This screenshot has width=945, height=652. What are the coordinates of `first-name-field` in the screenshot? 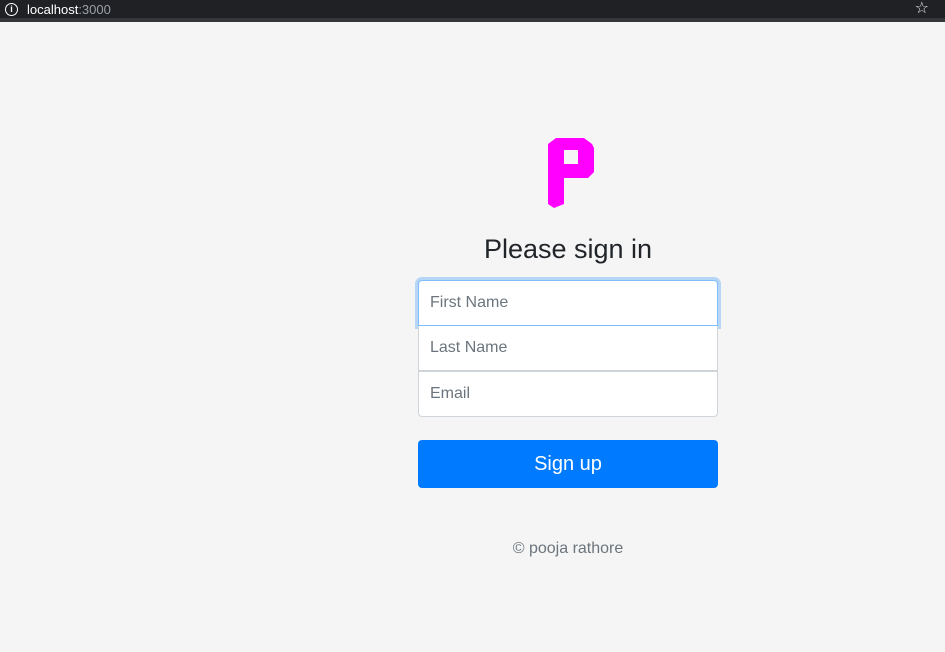 It's located at (568, 303).